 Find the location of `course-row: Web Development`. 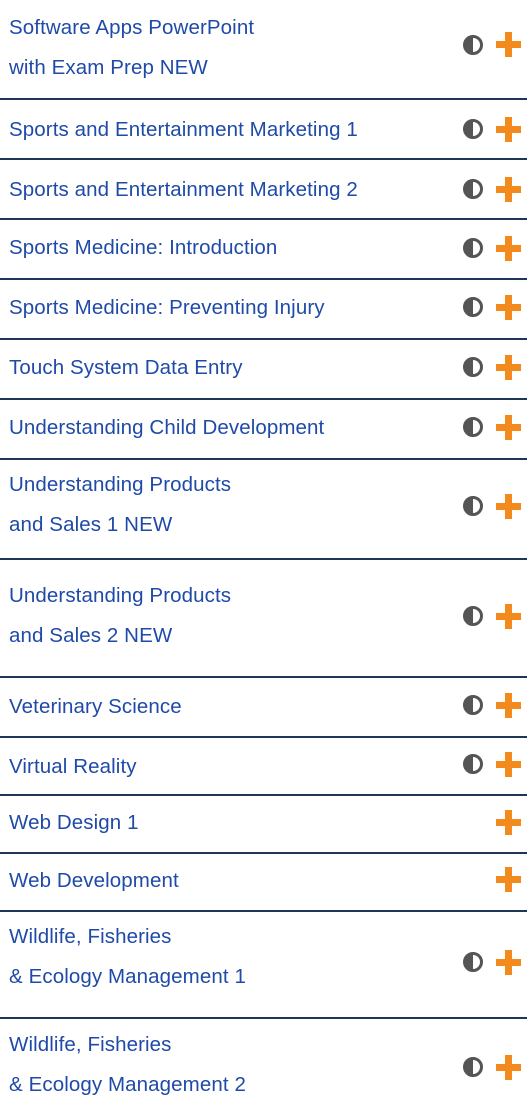

course-row: Web Development is located at coordinates (263, 882).